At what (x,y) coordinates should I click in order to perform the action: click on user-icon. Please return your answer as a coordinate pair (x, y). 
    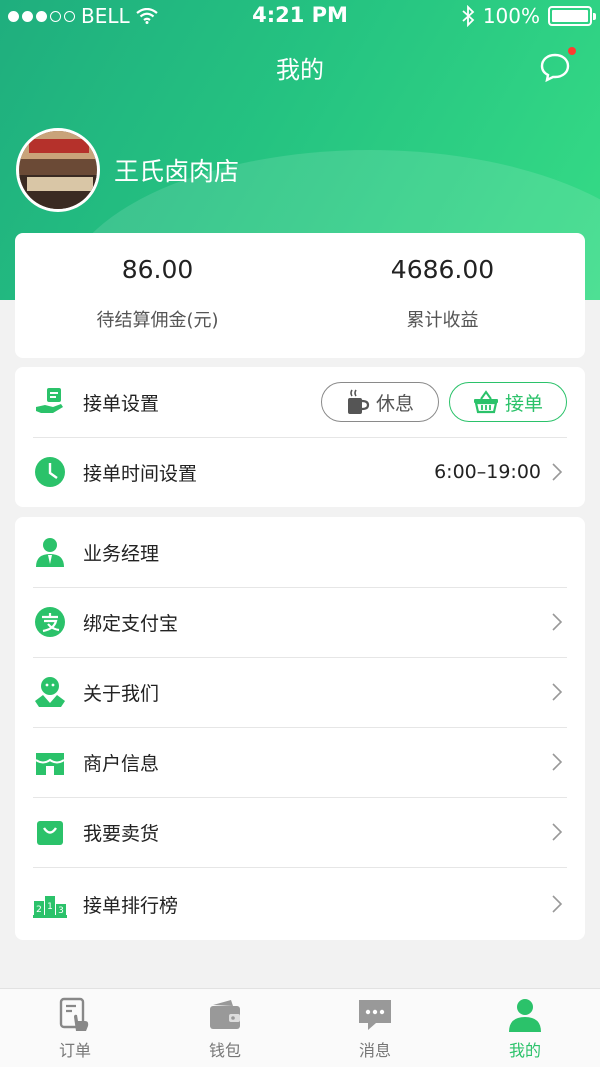
    Looking at the image, I should click on (525, 1015).